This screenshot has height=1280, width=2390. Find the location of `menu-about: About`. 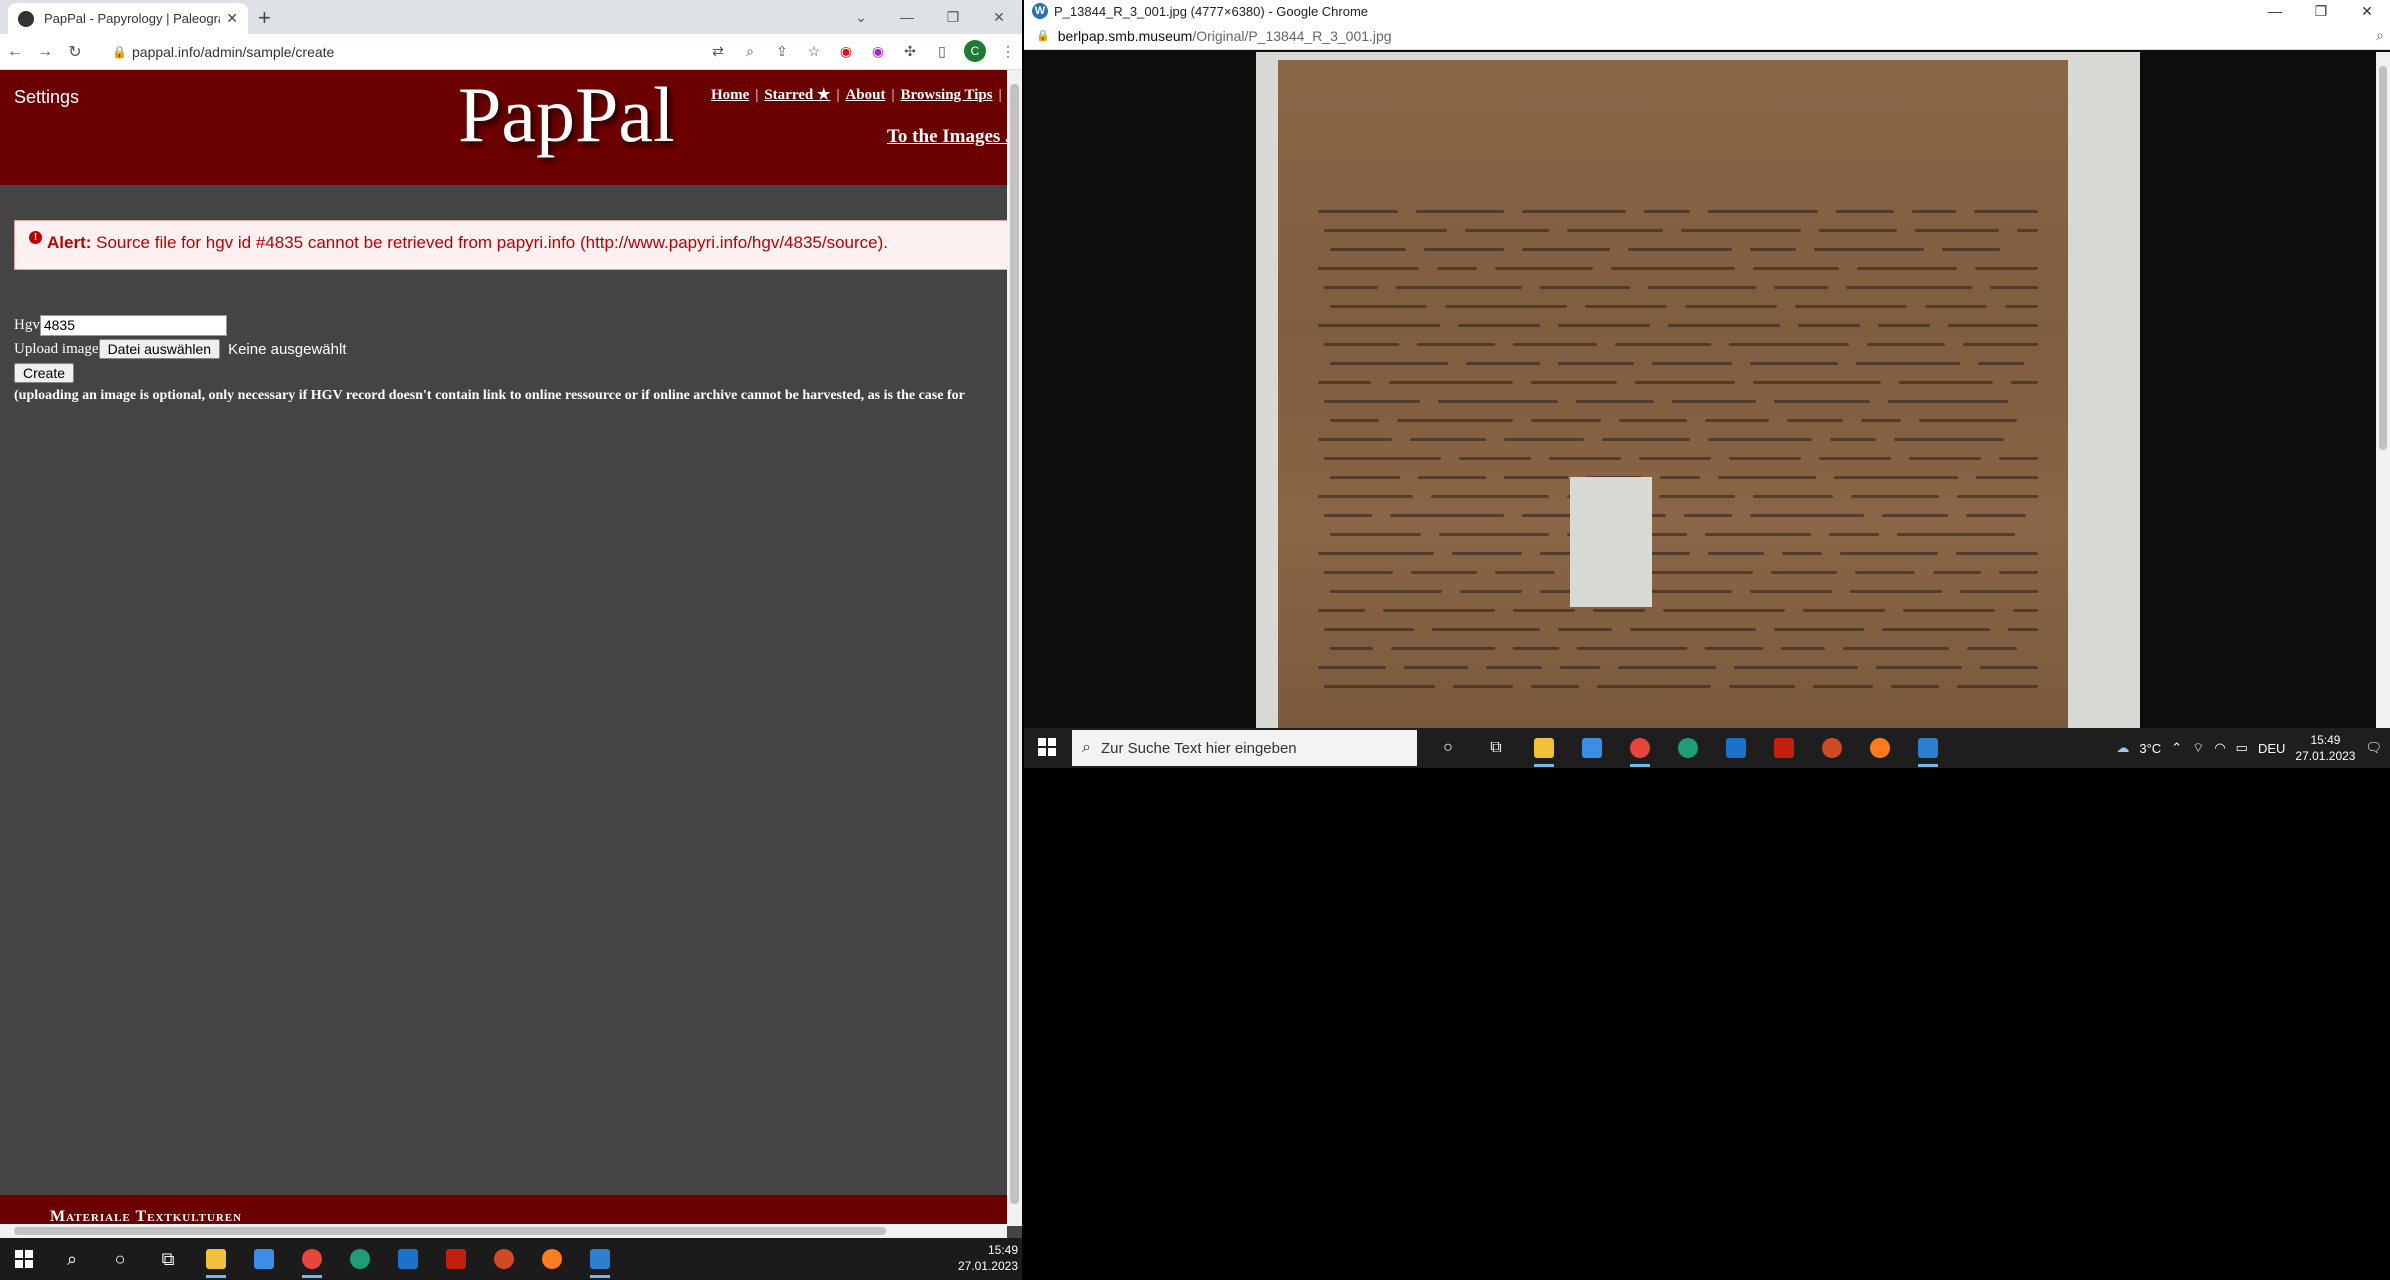

menu-about: About is located at coordinates (865, 95).